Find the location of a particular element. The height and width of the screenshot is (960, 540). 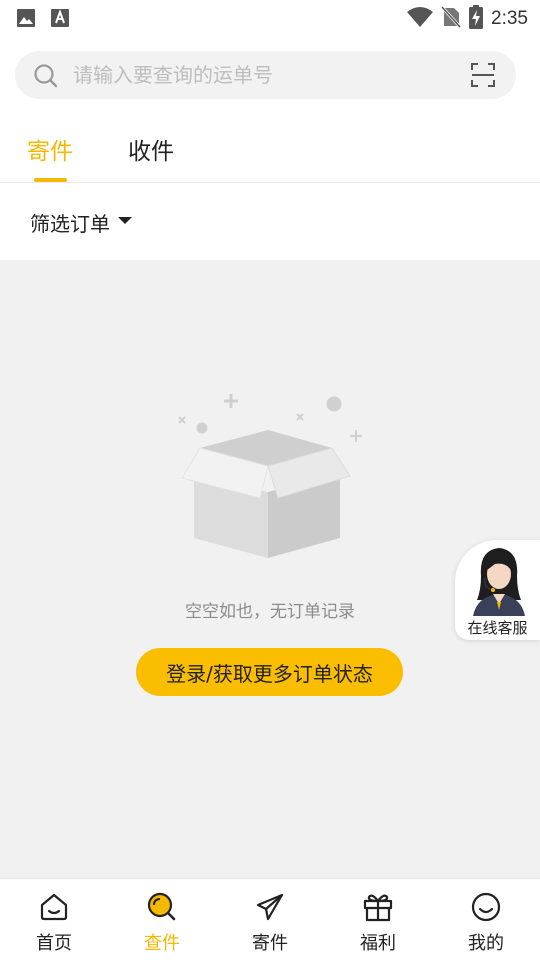

smile-icon is located at coordinates (486, 909).